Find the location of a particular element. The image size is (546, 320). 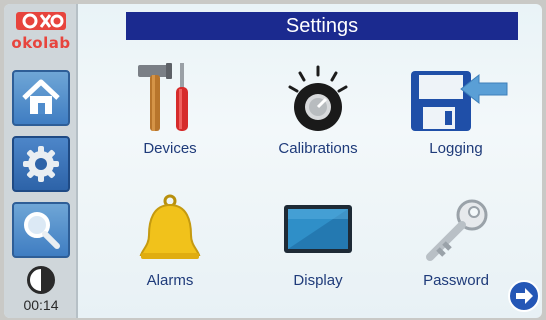

okolab-logo: okolab is located at coordinates (41, 38).